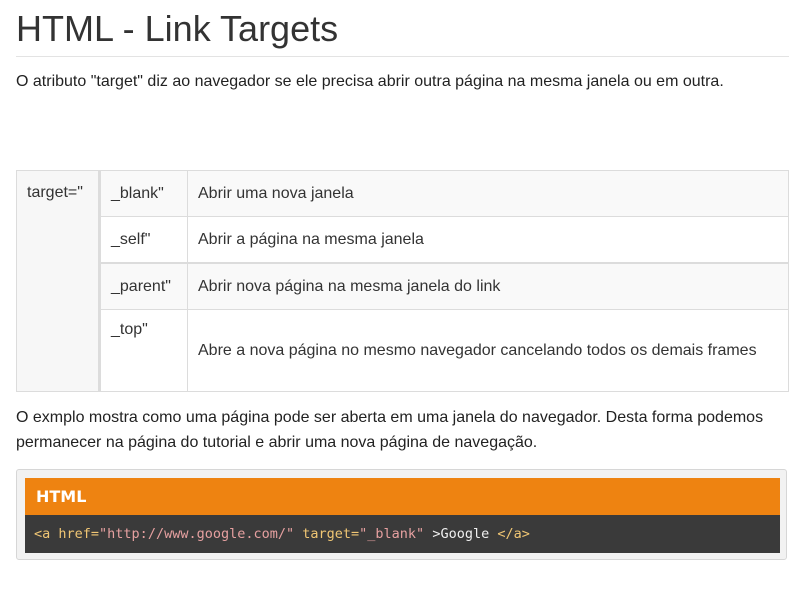 Image resolution: width=807 pixels, height=592 pixels. What do you see at coordinates (509, 534) in the screenshot?
I see `code-close-tag: </a>` at bounding box center [509, 534].